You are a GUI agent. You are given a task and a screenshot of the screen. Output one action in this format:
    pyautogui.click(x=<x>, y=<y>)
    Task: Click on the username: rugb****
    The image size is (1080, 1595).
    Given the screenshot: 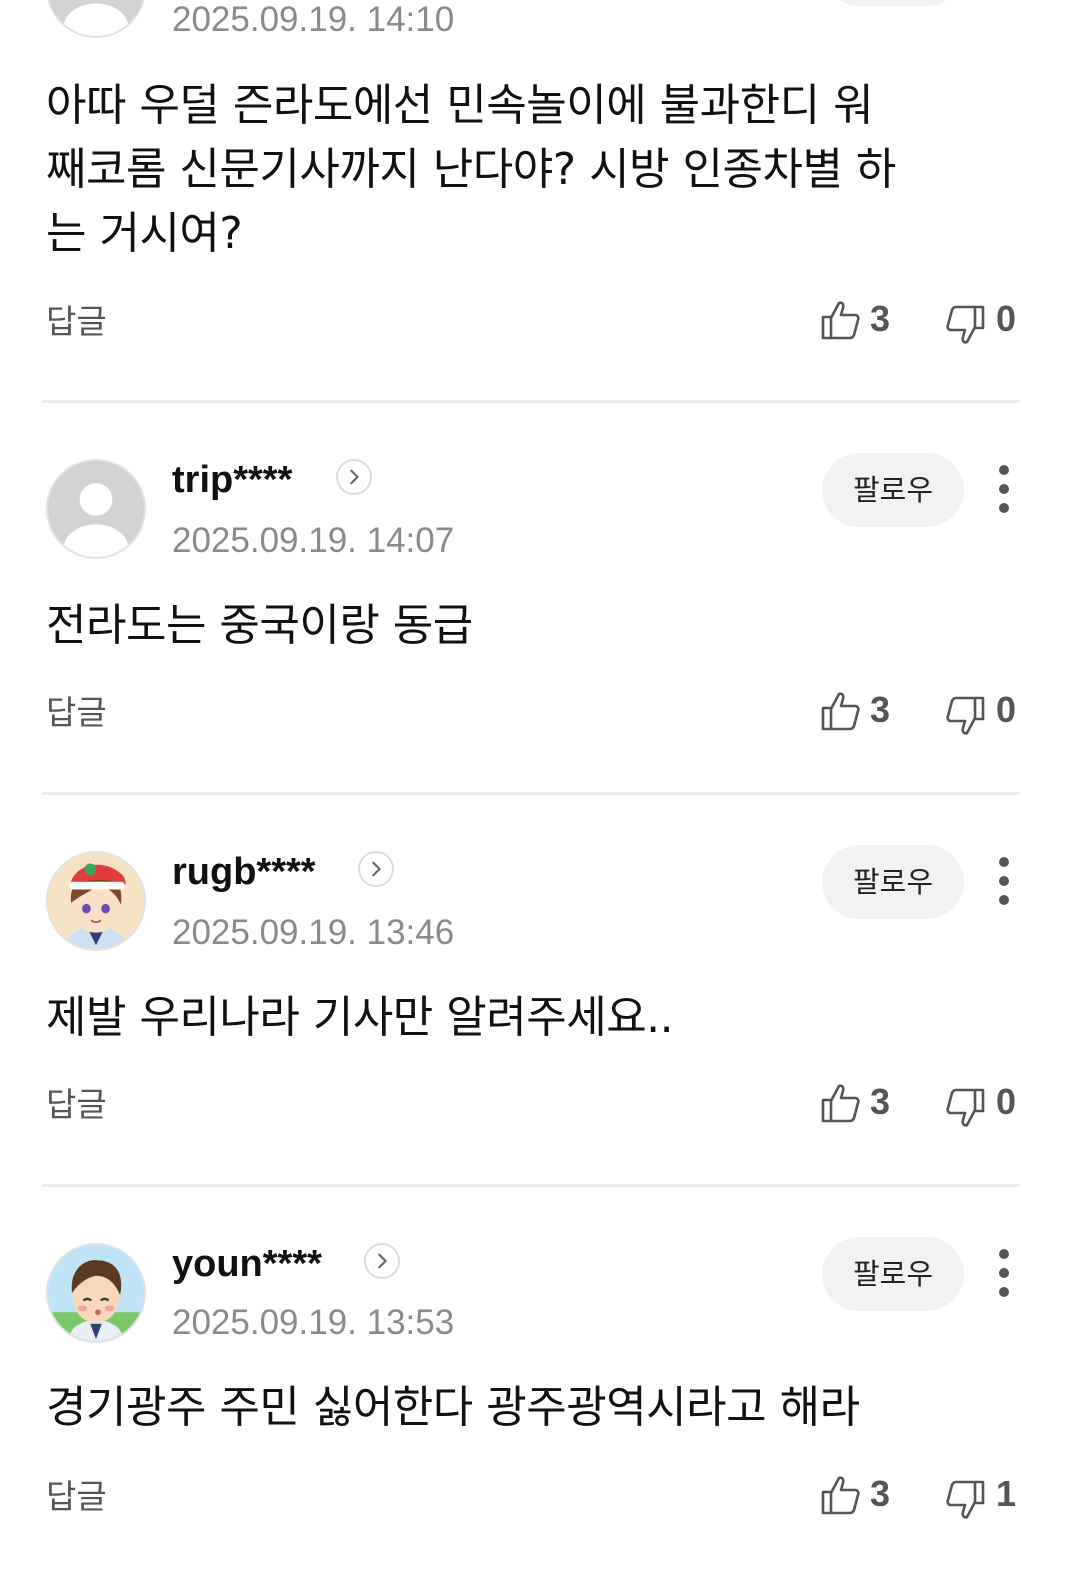 What is the action you would take?
    pyautogui.click(x=244, y=872)
    